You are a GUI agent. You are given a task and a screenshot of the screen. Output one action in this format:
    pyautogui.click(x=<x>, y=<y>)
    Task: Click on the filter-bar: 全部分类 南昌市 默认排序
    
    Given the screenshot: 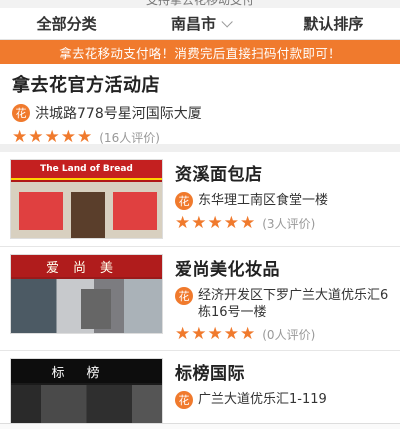 What is the action you would take?
    pyautogui.click(x=200, y=24)
    